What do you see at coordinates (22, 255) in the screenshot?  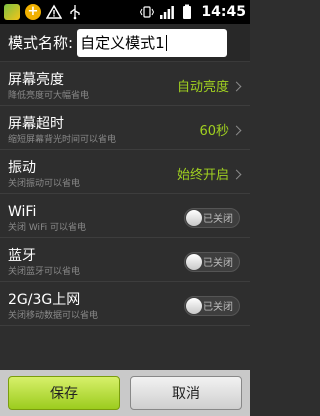 I see `setting-title: 蓝牙` at bounding box center [22, 255].